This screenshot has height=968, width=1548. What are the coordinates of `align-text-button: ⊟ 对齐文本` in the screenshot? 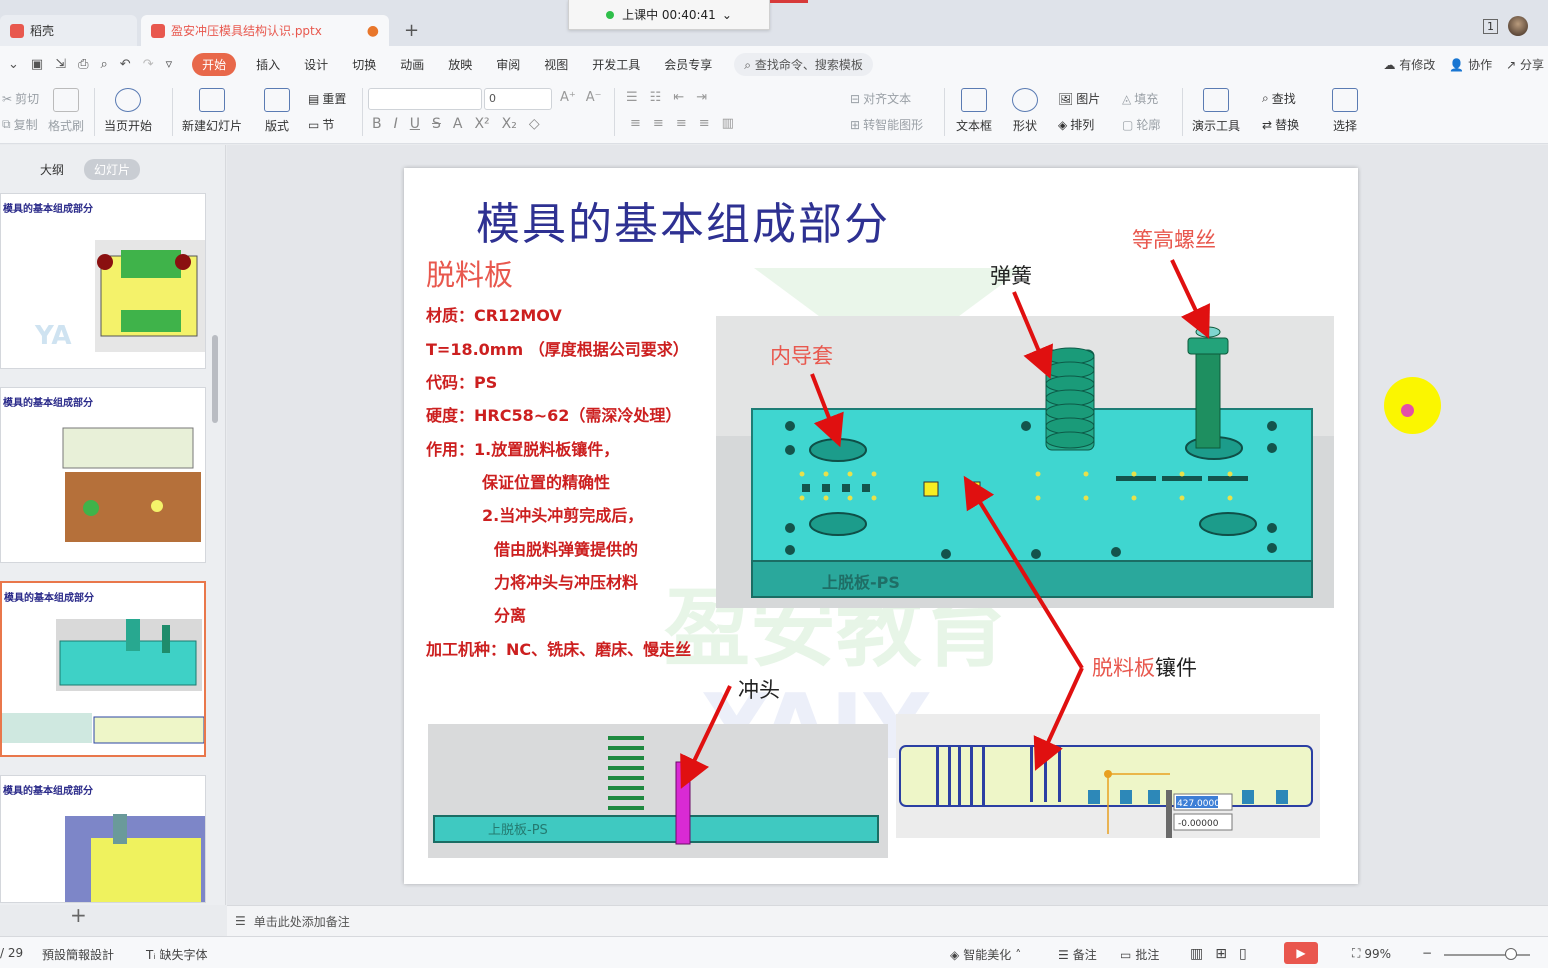 It's located at (880, 98).